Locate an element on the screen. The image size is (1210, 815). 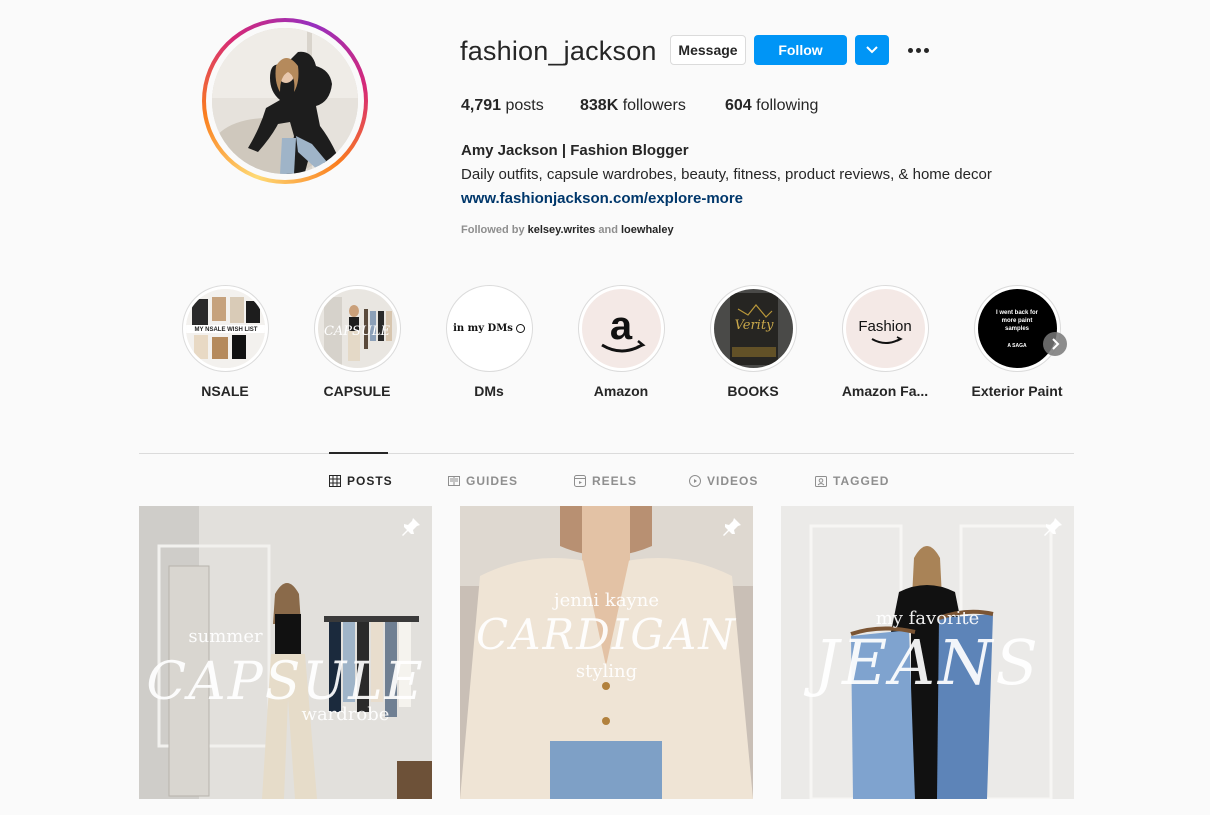
highlight-capsule: CAPSULE CAPSULE is located at coordinates (357, 342).